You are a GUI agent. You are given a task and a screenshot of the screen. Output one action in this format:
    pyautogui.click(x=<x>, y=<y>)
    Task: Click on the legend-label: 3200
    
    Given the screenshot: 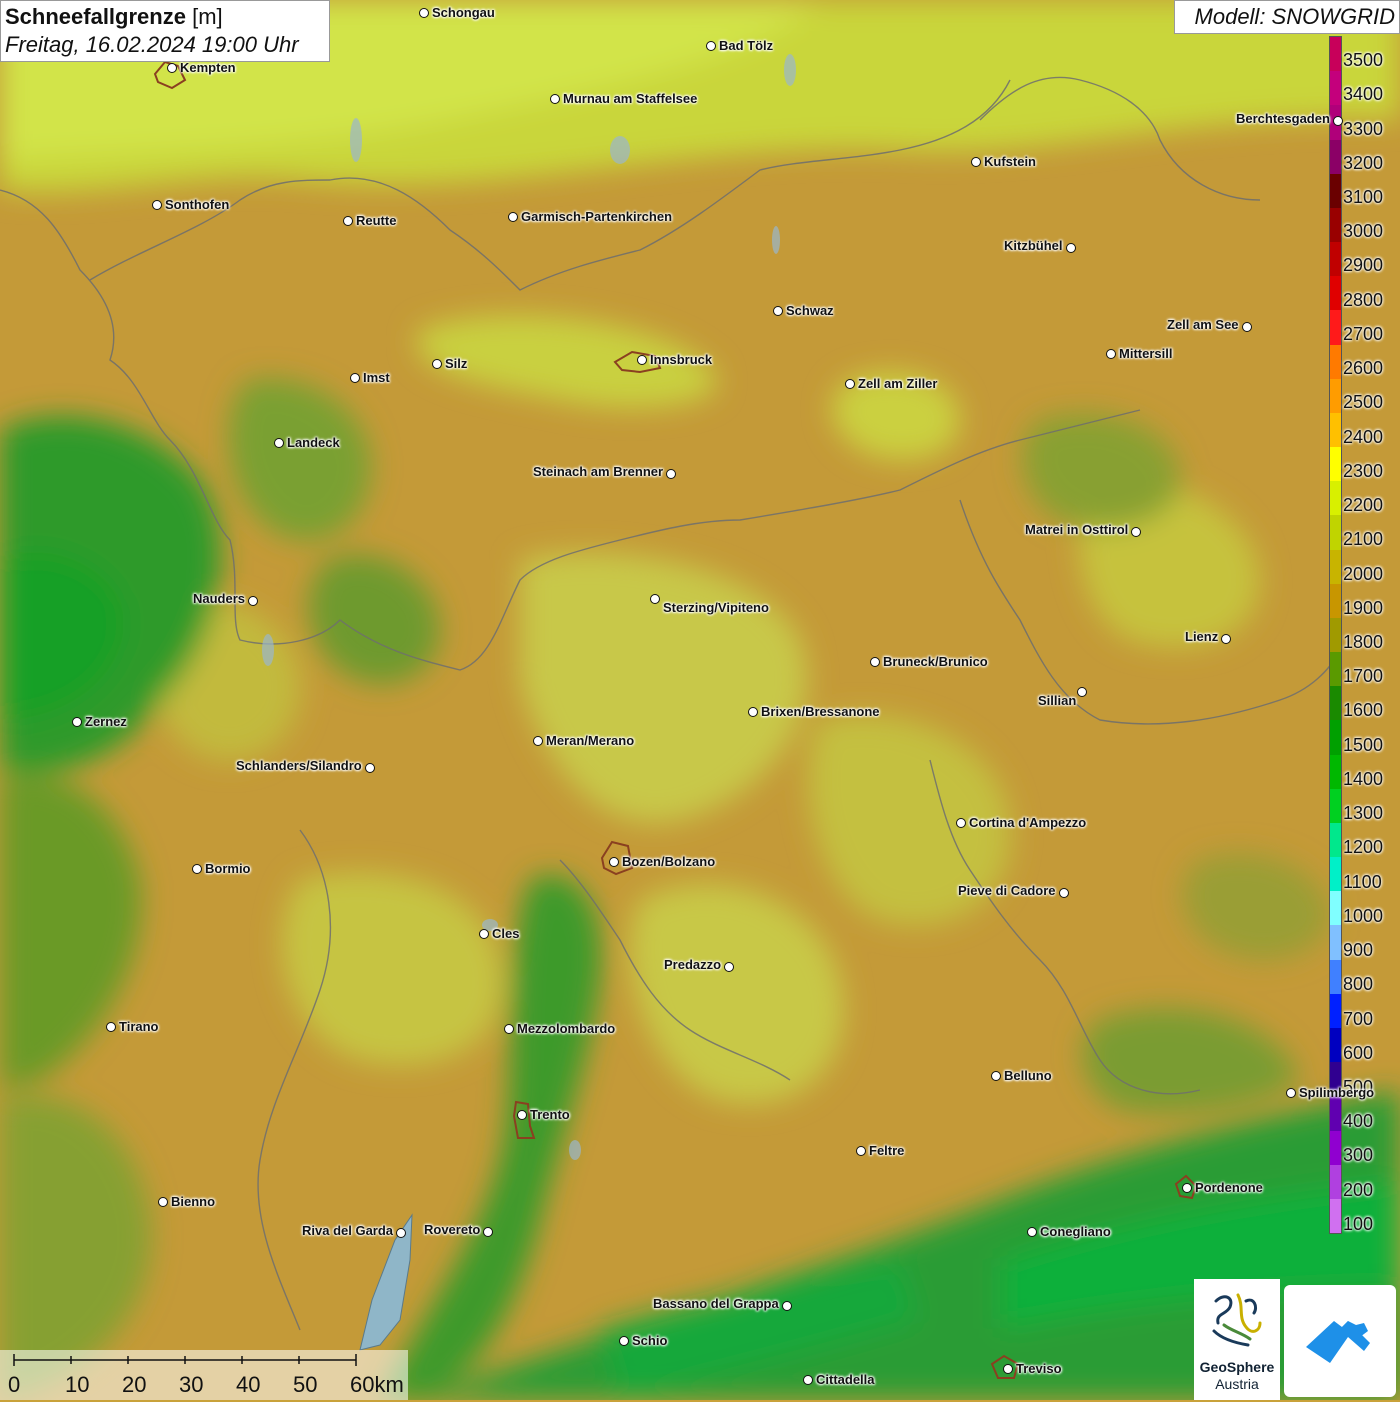 What is the action you would take?
    pyautogui.click(x=1363, y=162)
    